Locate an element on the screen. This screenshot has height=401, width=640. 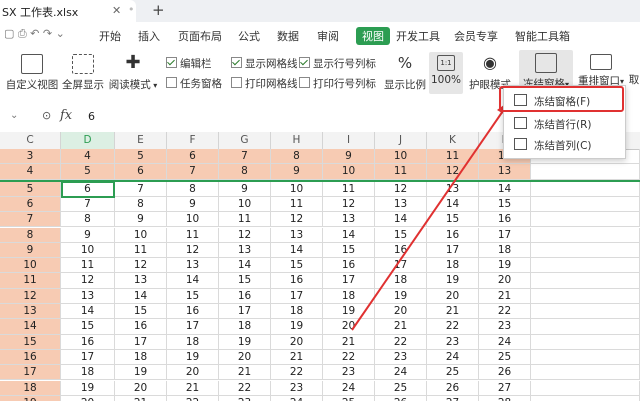
freeze-first-row-label: 冻结首行(R) is located at coordinates (563, 125).